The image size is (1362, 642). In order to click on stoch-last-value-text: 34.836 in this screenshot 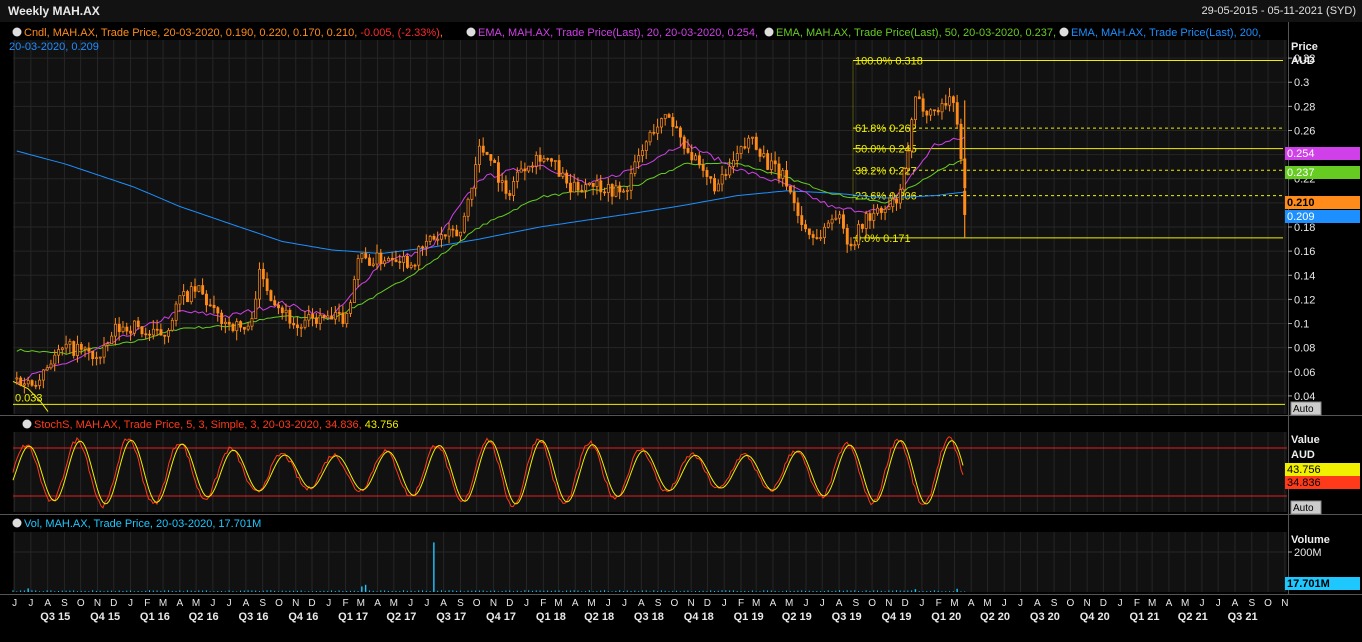, I will do `click(1304, 483)`.